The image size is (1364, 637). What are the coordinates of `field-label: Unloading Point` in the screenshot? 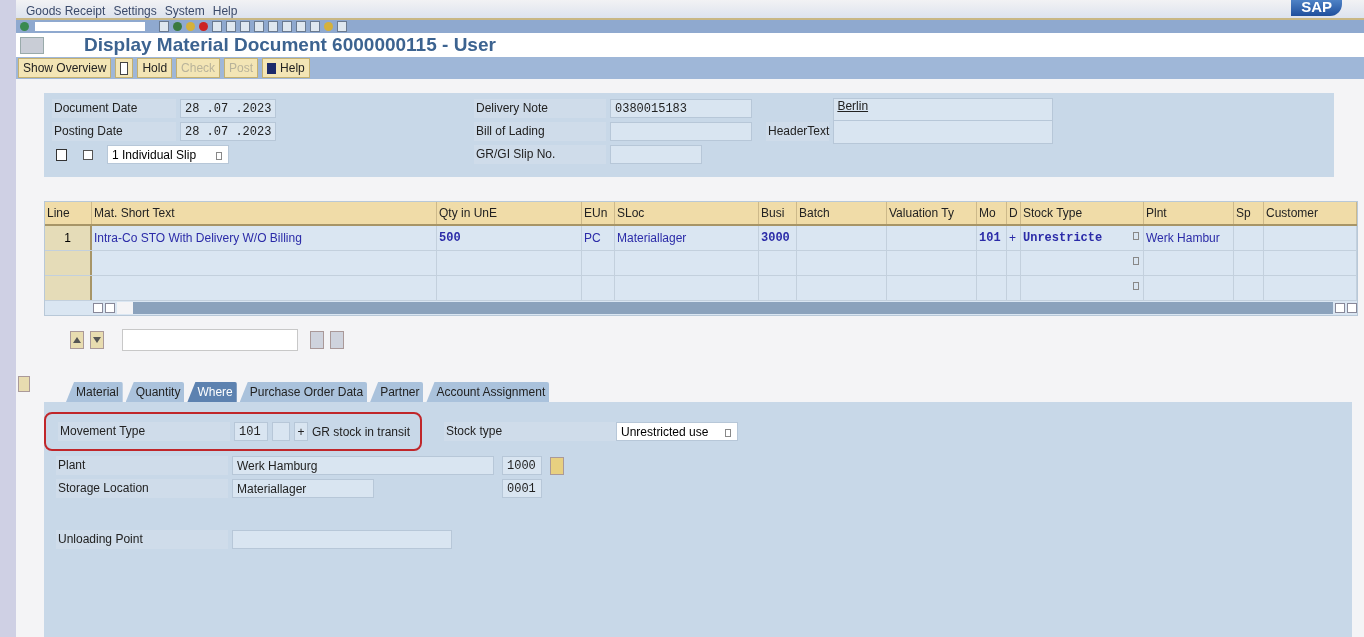 It's located at (142, 539).